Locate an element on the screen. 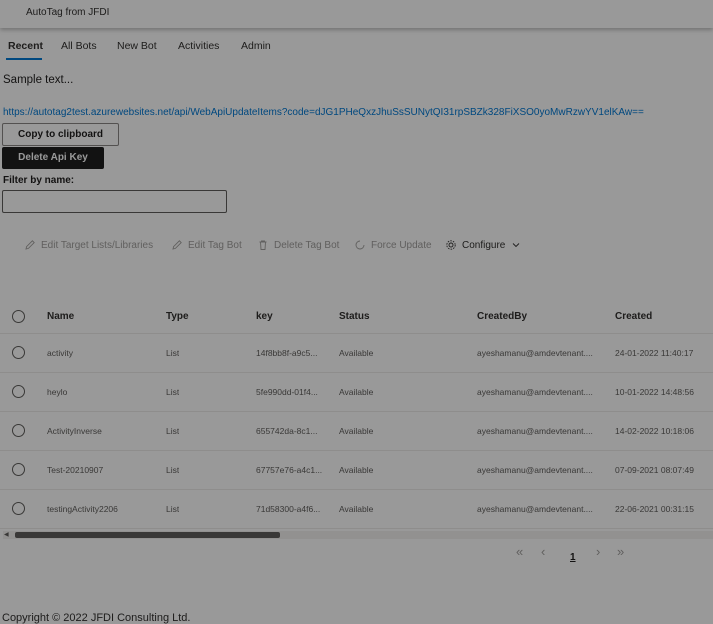 This screenshot has height=624, width=713. delete-tag-bot-label: Delete Tag Bot is located at coordinates (307, 245).